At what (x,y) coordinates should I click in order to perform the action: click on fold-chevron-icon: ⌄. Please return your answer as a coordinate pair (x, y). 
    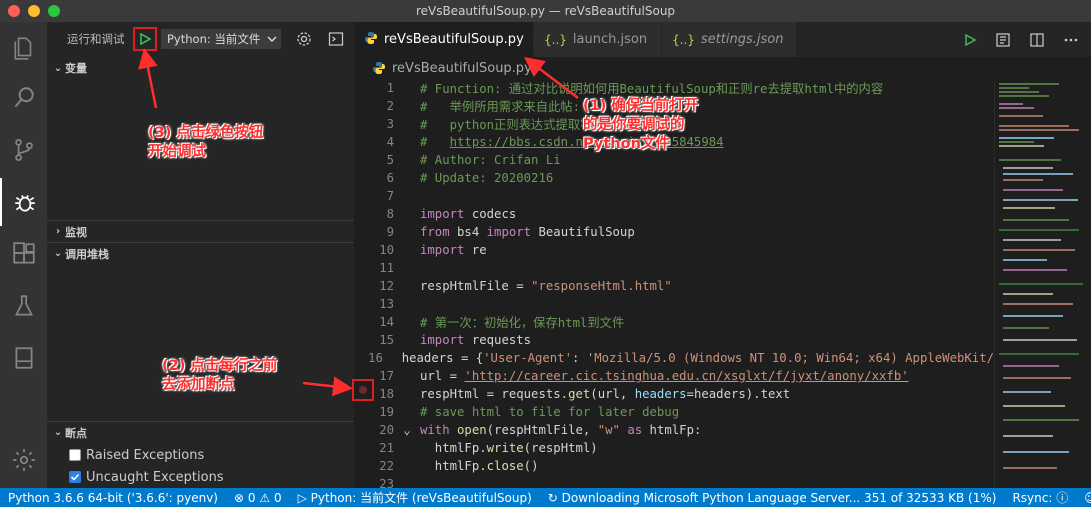
    Looking at the image, I should click on (407, 430).